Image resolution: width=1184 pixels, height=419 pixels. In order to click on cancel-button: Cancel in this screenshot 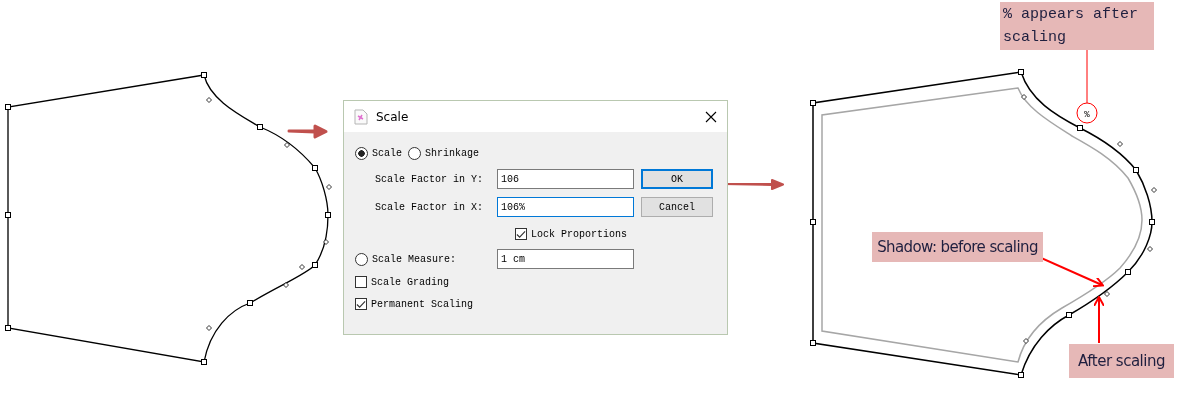, I will do `click(677, 207)`.